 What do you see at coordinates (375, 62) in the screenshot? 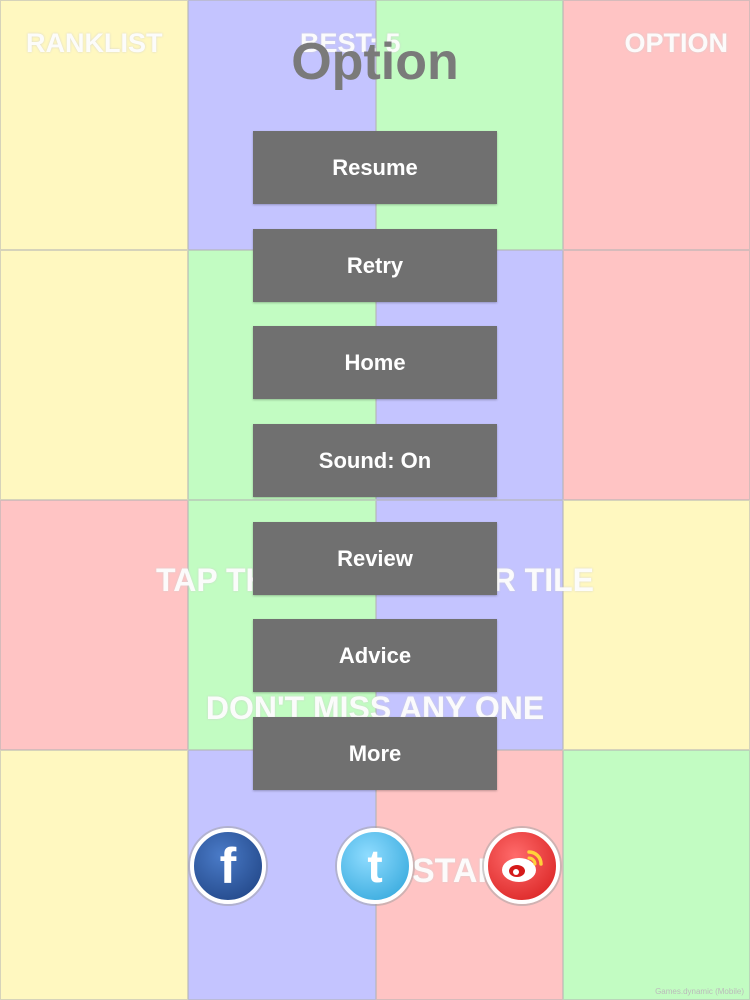
I see `option-dialog-title: Option` at bounding box center [375, 62].